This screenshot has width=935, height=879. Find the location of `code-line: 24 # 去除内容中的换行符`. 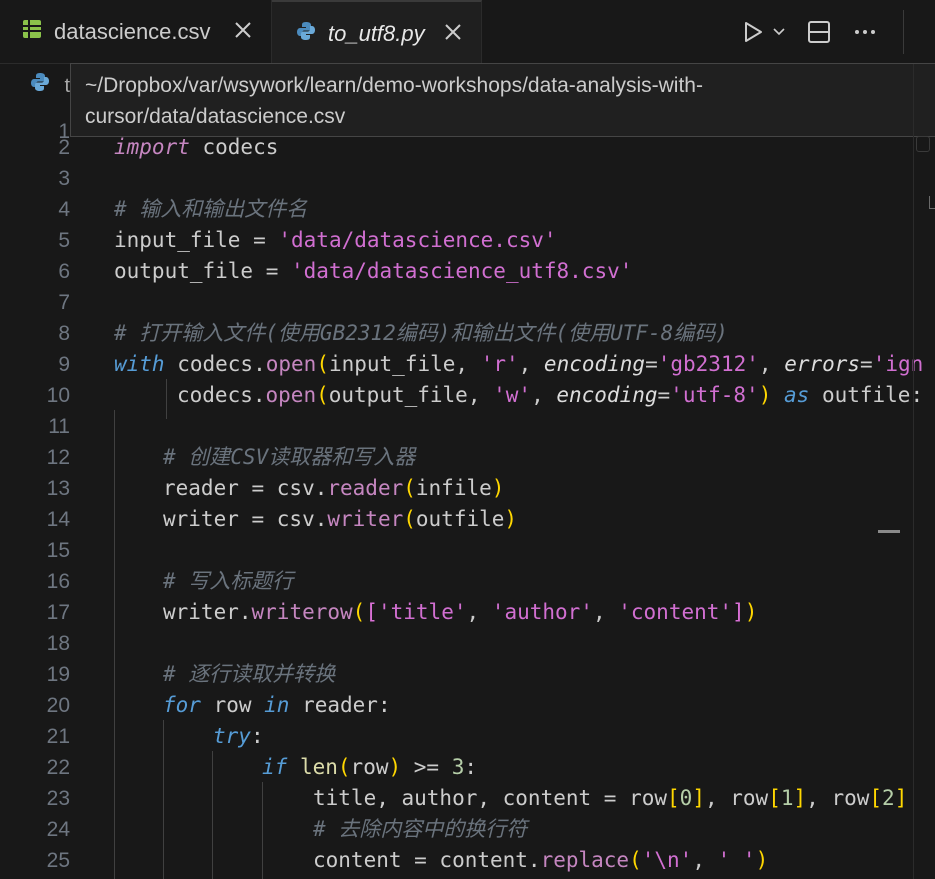

code-line: 24 # 去除内容中的换行符 is located at coordinates (467, 829).